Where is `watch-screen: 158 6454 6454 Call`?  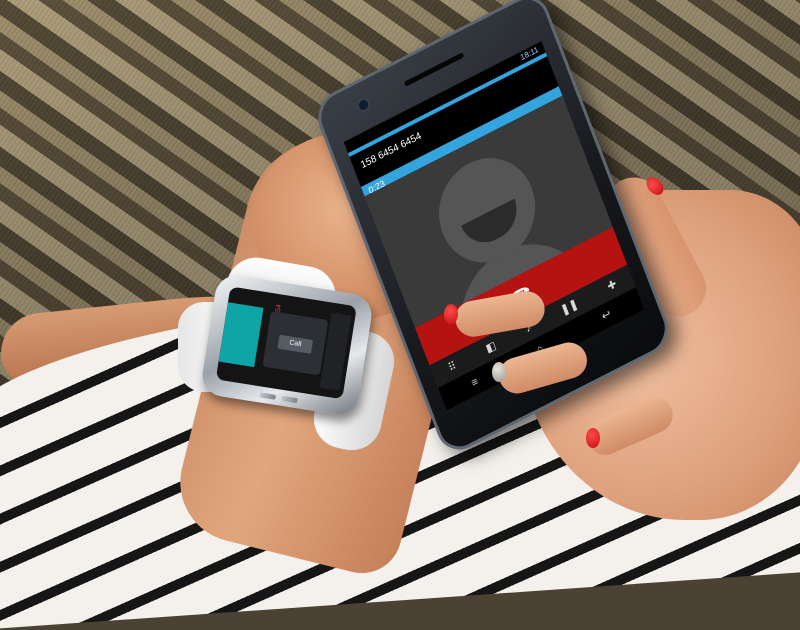
watch-screen: 158 6454 6454 Call is located at coordinates (286, 343).